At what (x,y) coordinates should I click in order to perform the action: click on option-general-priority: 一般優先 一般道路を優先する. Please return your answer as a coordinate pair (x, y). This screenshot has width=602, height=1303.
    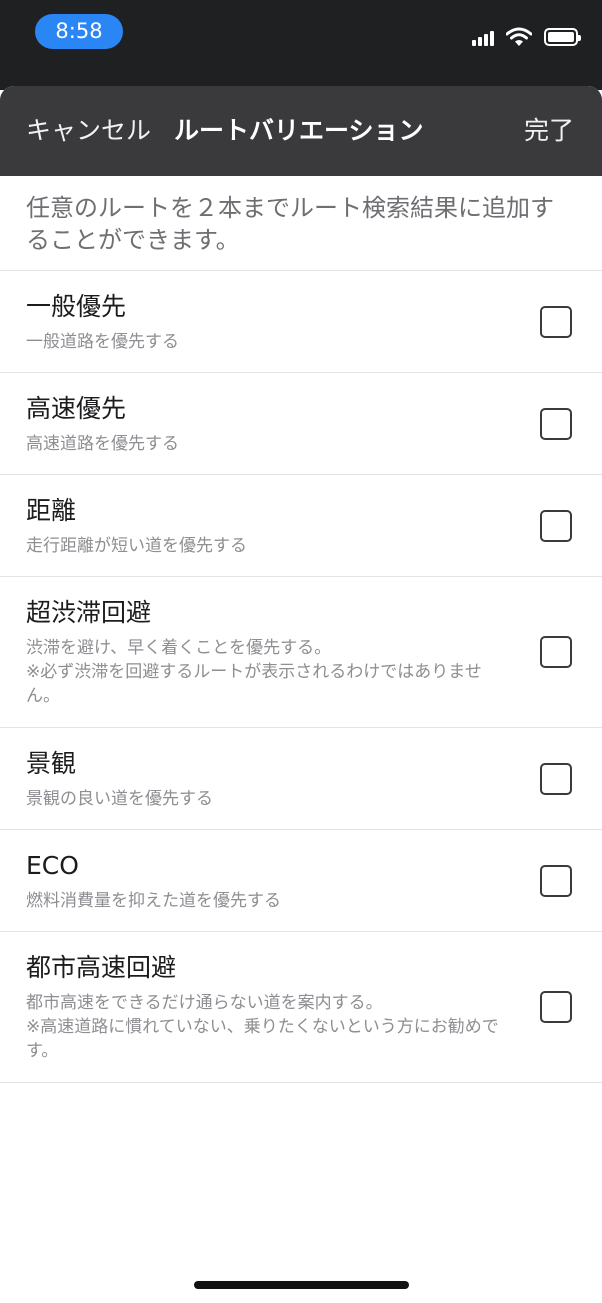
    Looking at the image, I should click on (301, 322).